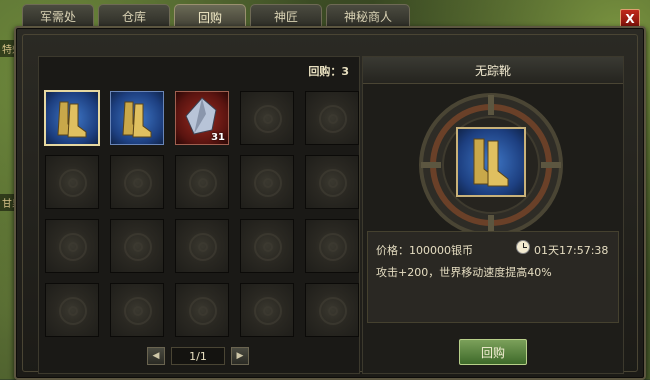 The height and width of the screenshot is (380, 650). I want to click on item-quantity: 31, so click(218, 137).